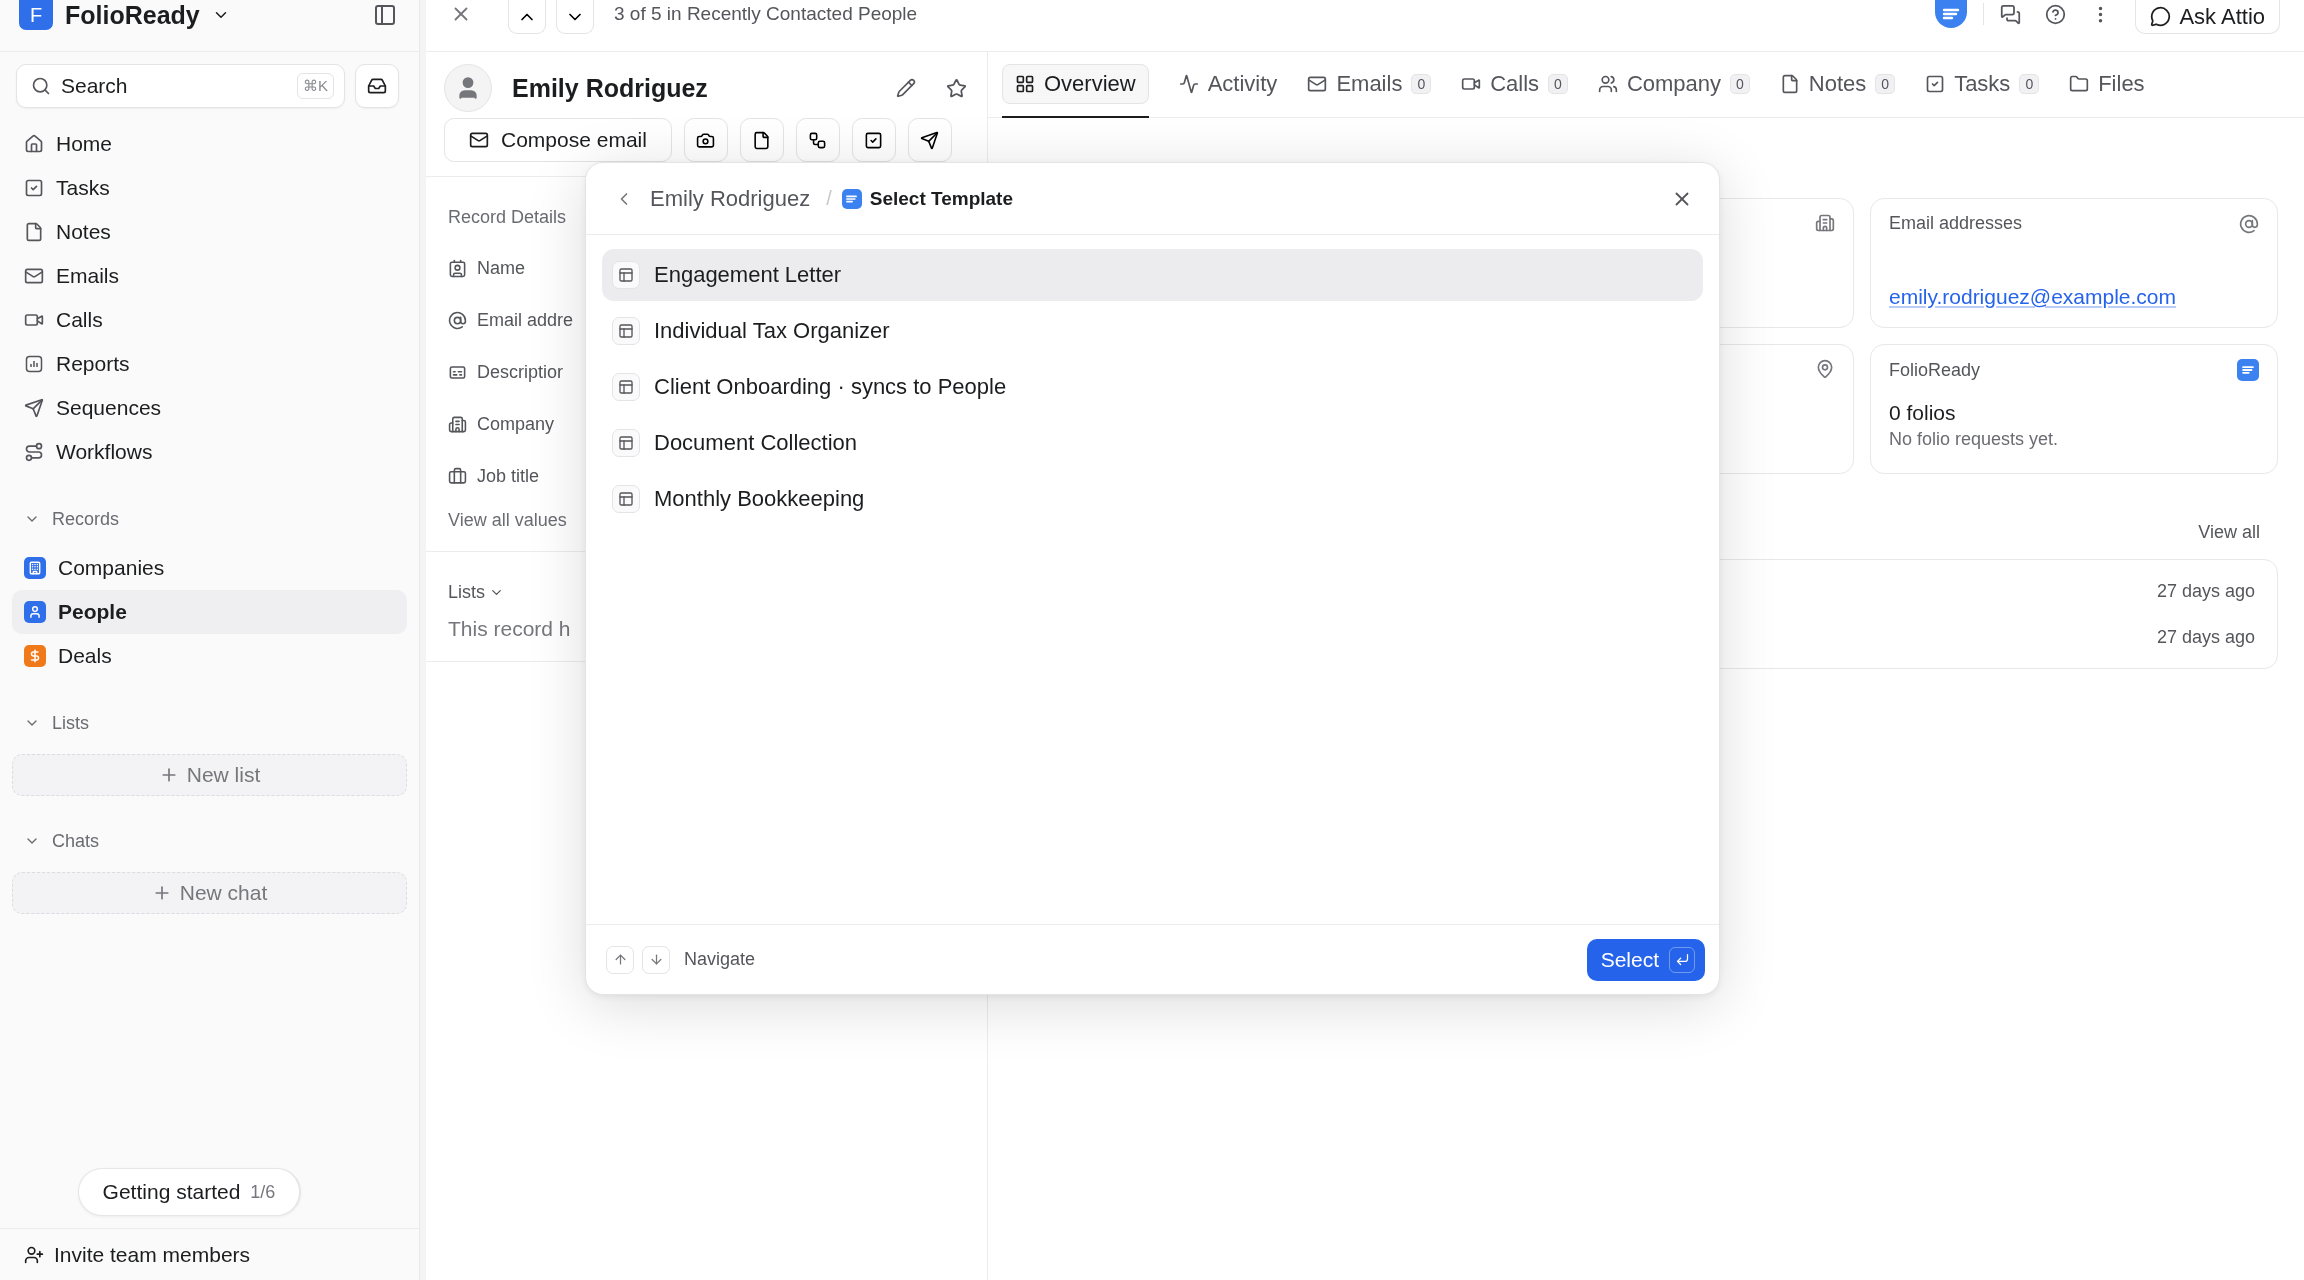  I want to click on chat-icon, so click(2011, 14).